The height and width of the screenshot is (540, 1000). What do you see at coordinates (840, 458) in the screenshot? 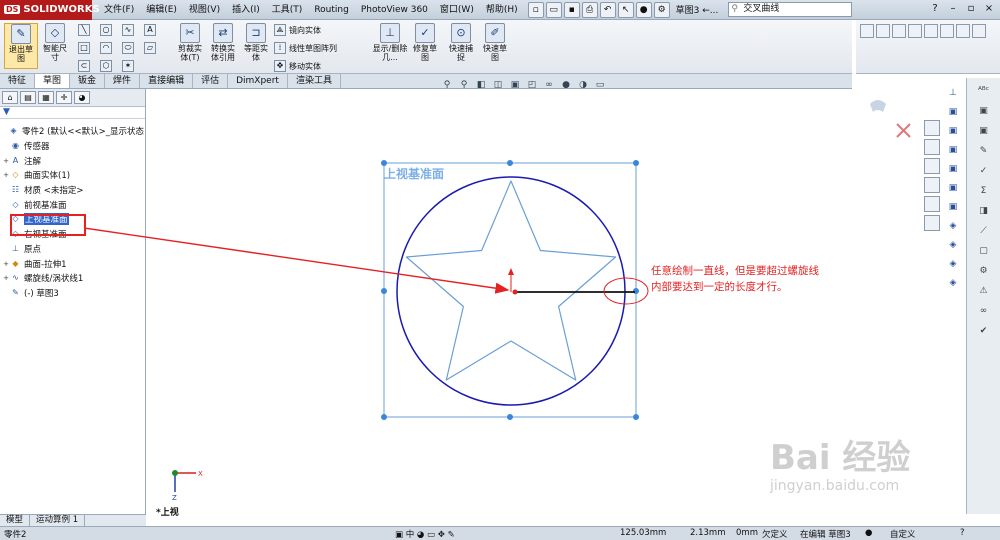
I see `watermark-logo: Bai 经验` at bounding box center [840, 458].